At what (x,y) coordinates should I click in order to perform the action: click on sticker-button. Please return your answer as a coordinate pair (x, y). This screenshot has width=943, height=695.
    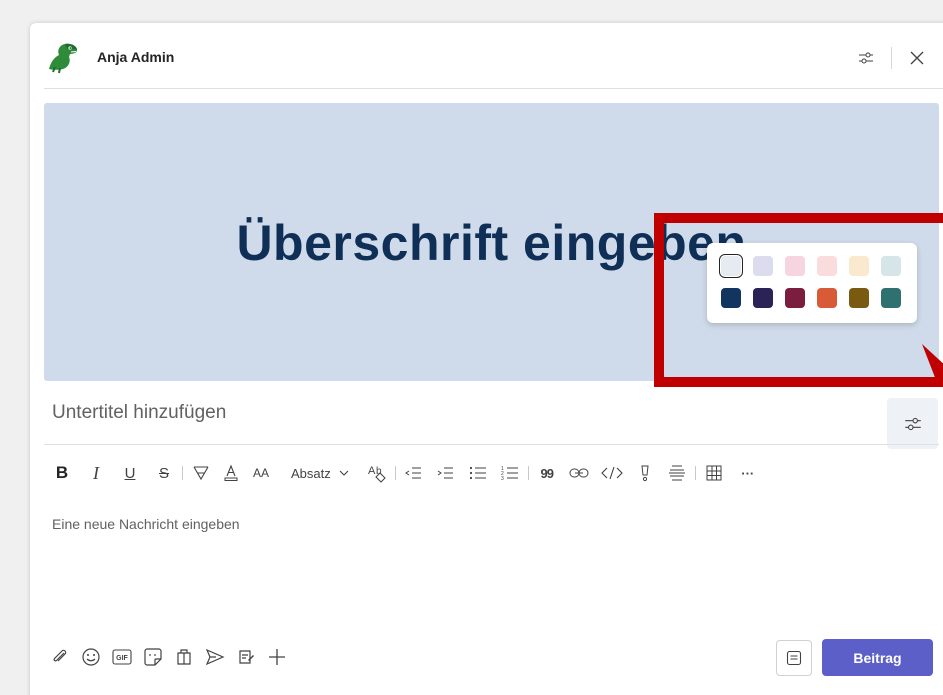
    Looking at the image, I should click on (153, 657).